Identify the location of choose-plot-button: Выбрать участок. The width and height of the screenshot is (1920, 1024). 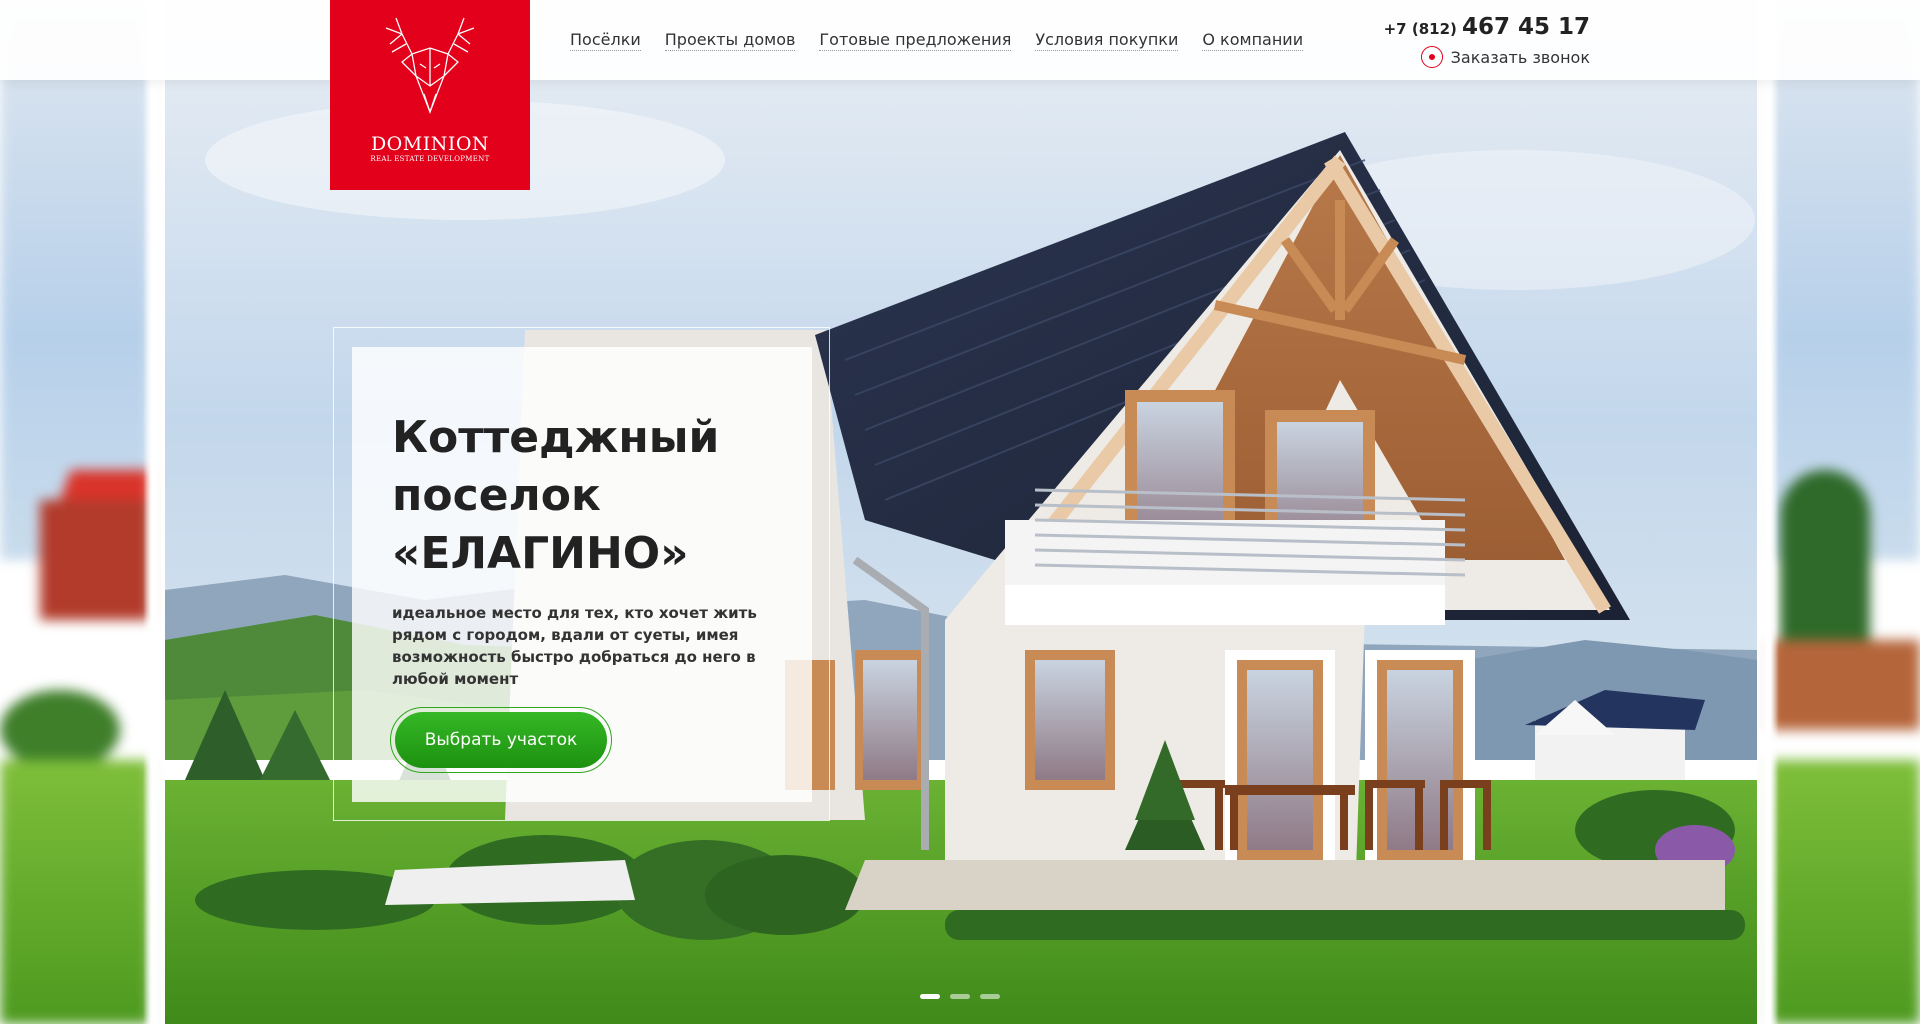
(501, 740).